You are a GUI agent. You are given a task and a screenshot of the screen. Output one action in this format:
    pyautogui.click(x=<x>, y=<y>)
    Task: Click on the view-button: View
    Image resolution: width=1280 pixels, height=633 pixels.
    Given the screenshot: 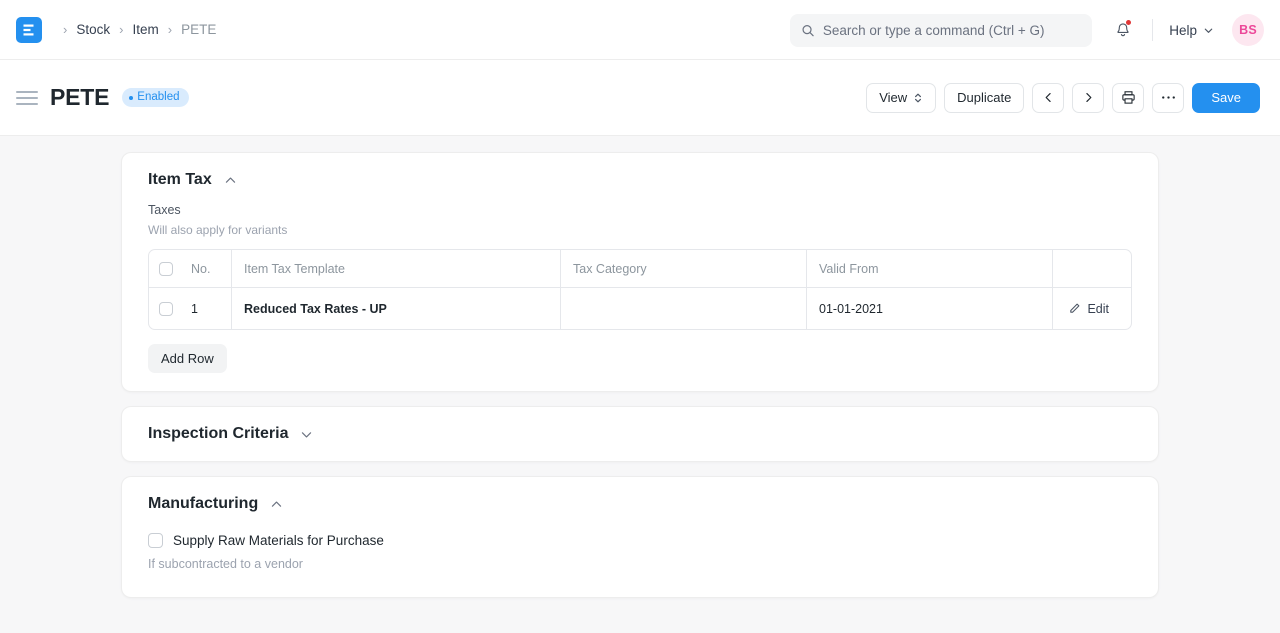 What is the action you would take?
    pyautogui.click(x=901, y=97)
    